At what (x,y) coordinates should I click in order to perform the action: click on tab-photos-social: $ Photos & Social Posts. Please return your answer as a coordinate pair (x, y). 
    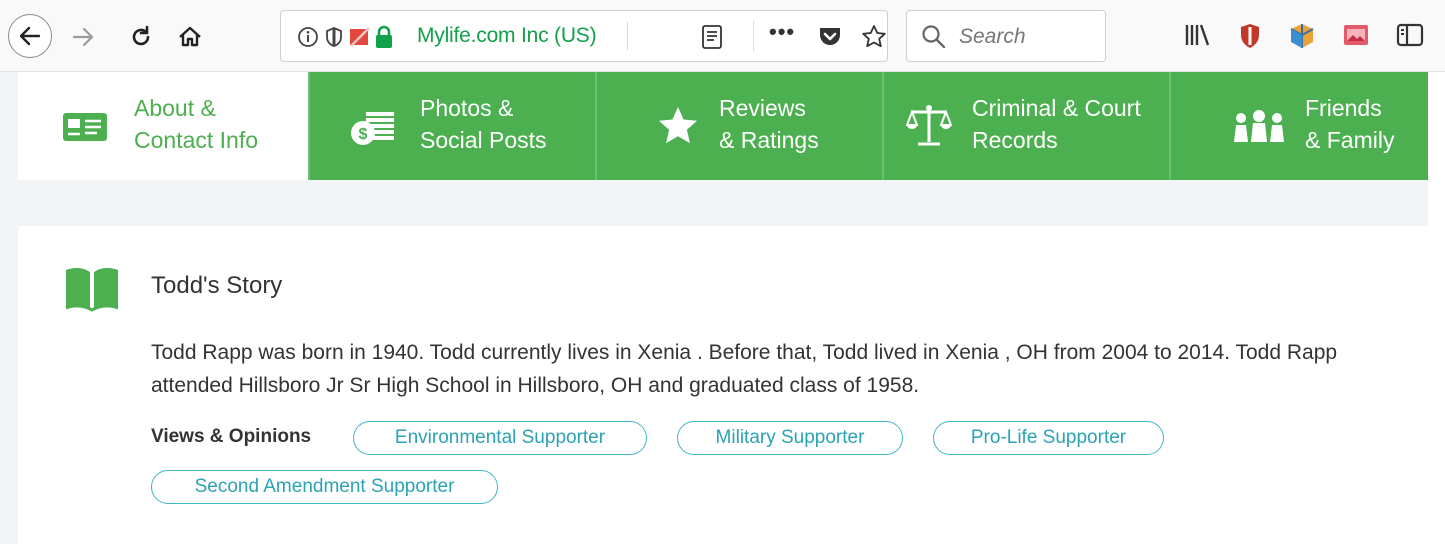
    Looking at the image, I should click on (451, 126).